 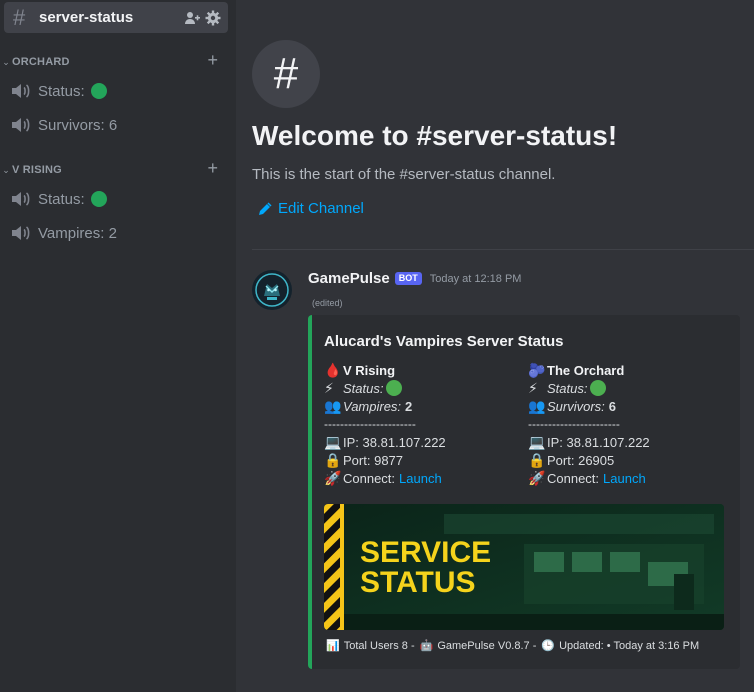 What do you see at coordinates (213, 18) in the screenshot?
I see `gear-icon` at bounding box center [213, 18].